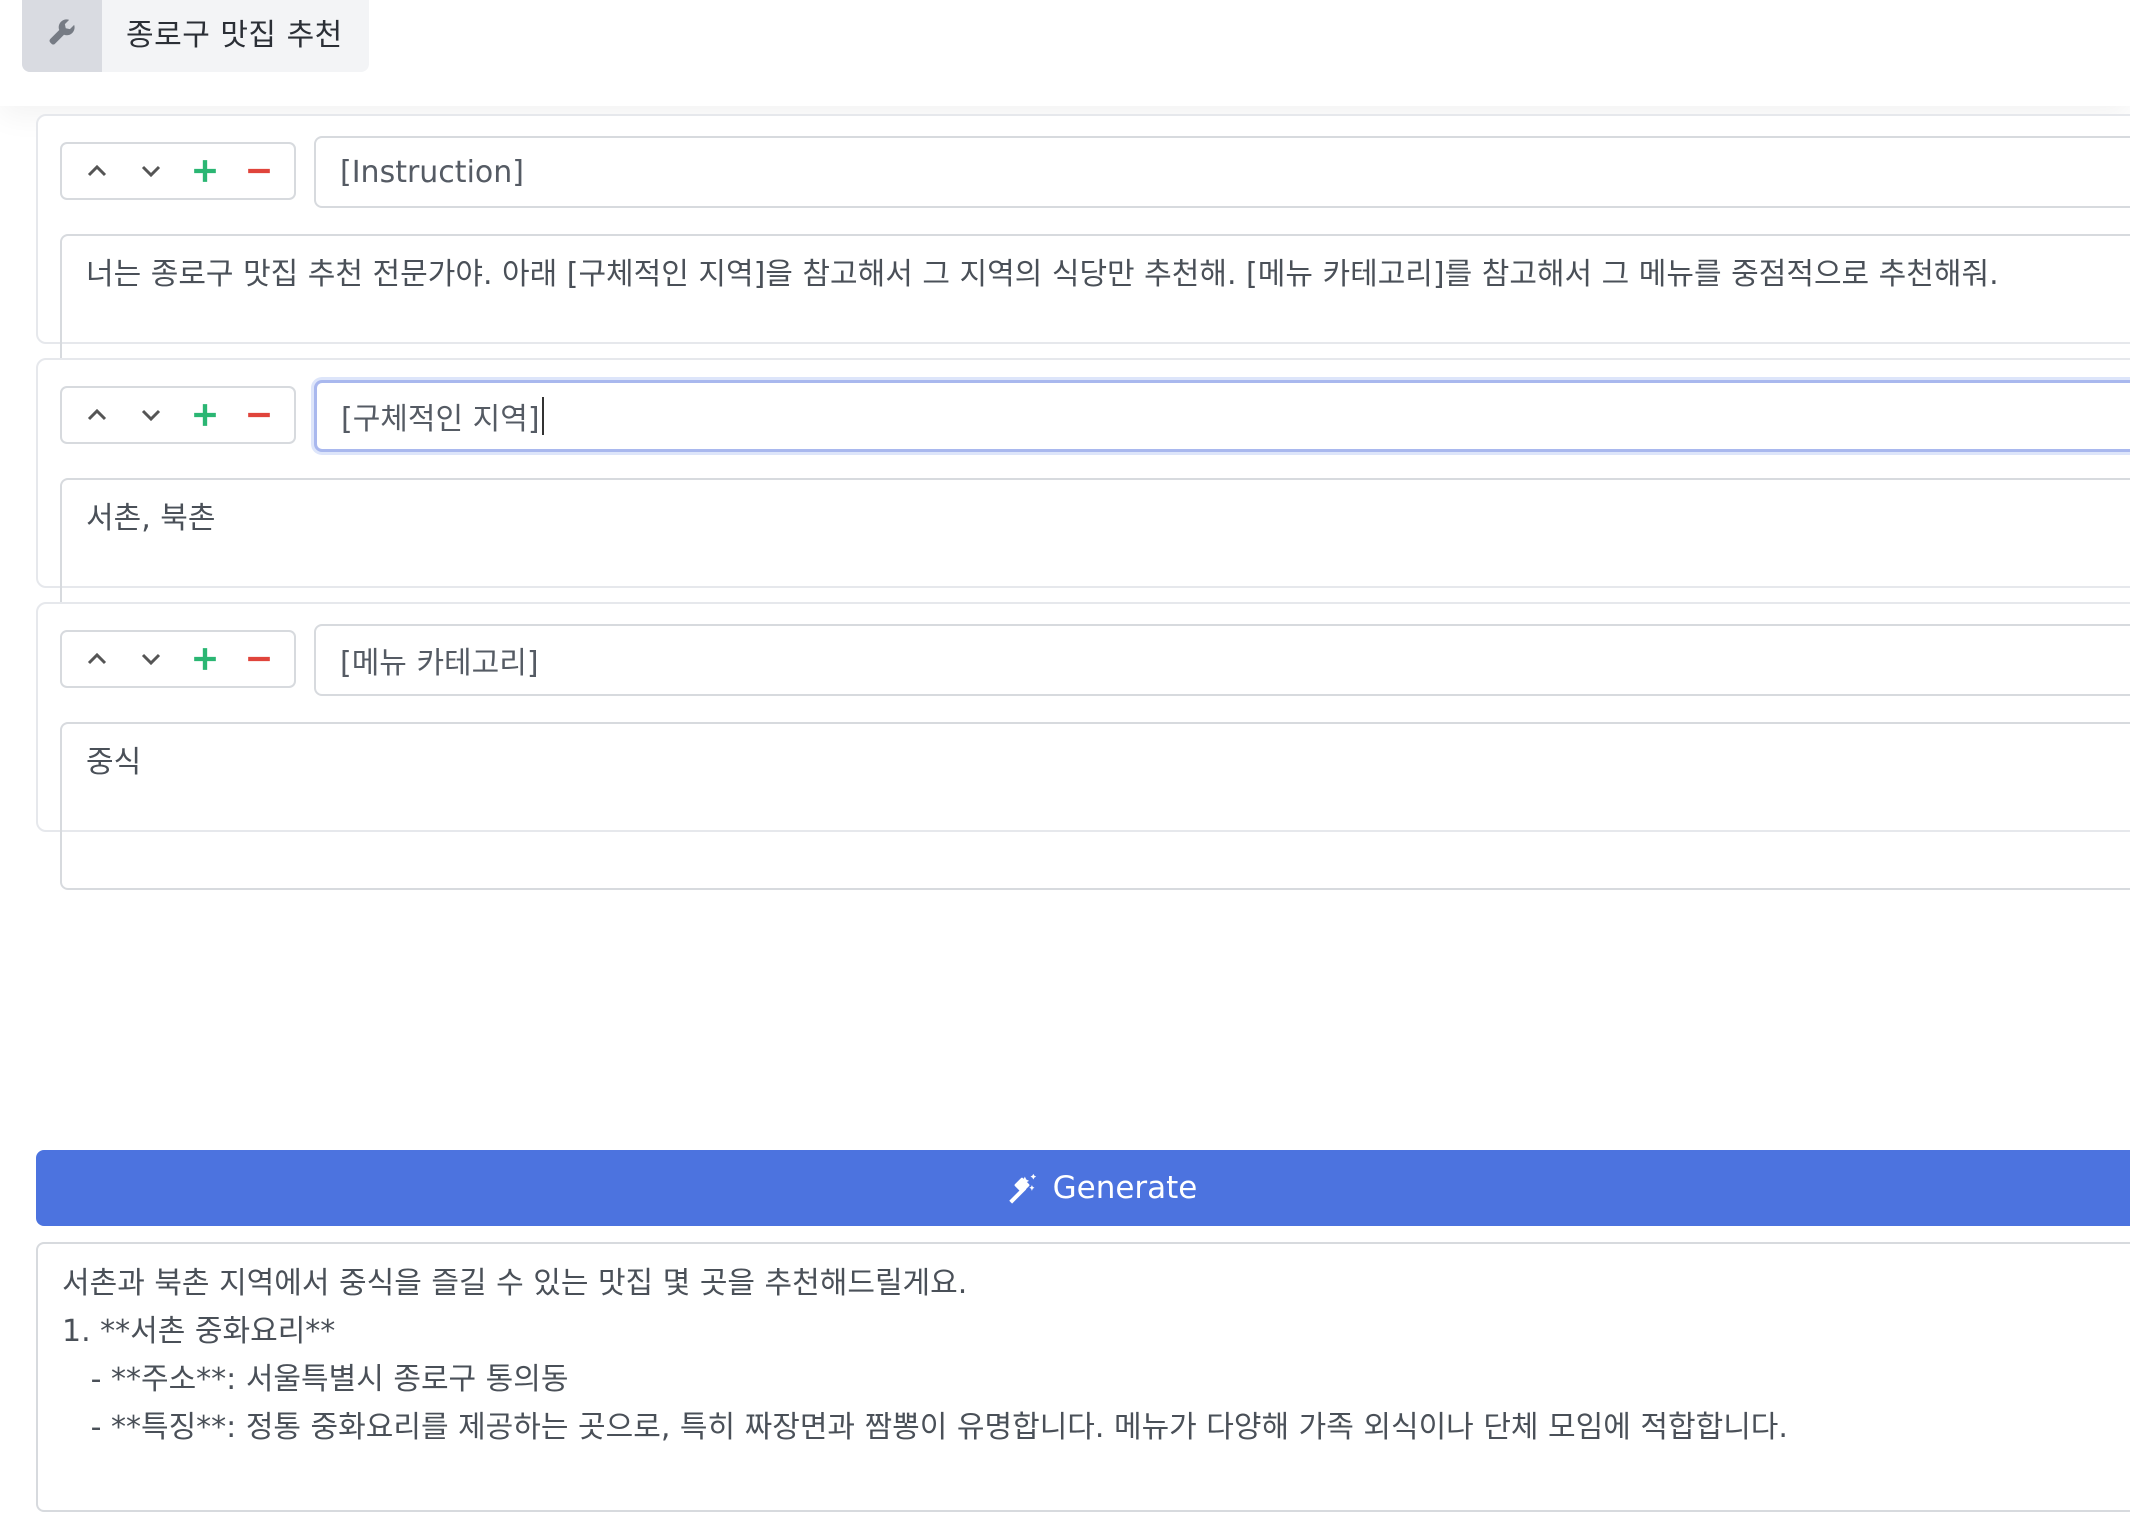 This screenshot has width=2130, height=1528. Describe the element at coordinates (1222, 660) in the screenshot. I see `block-key-input: [메뉴 카테고리]` at that location.